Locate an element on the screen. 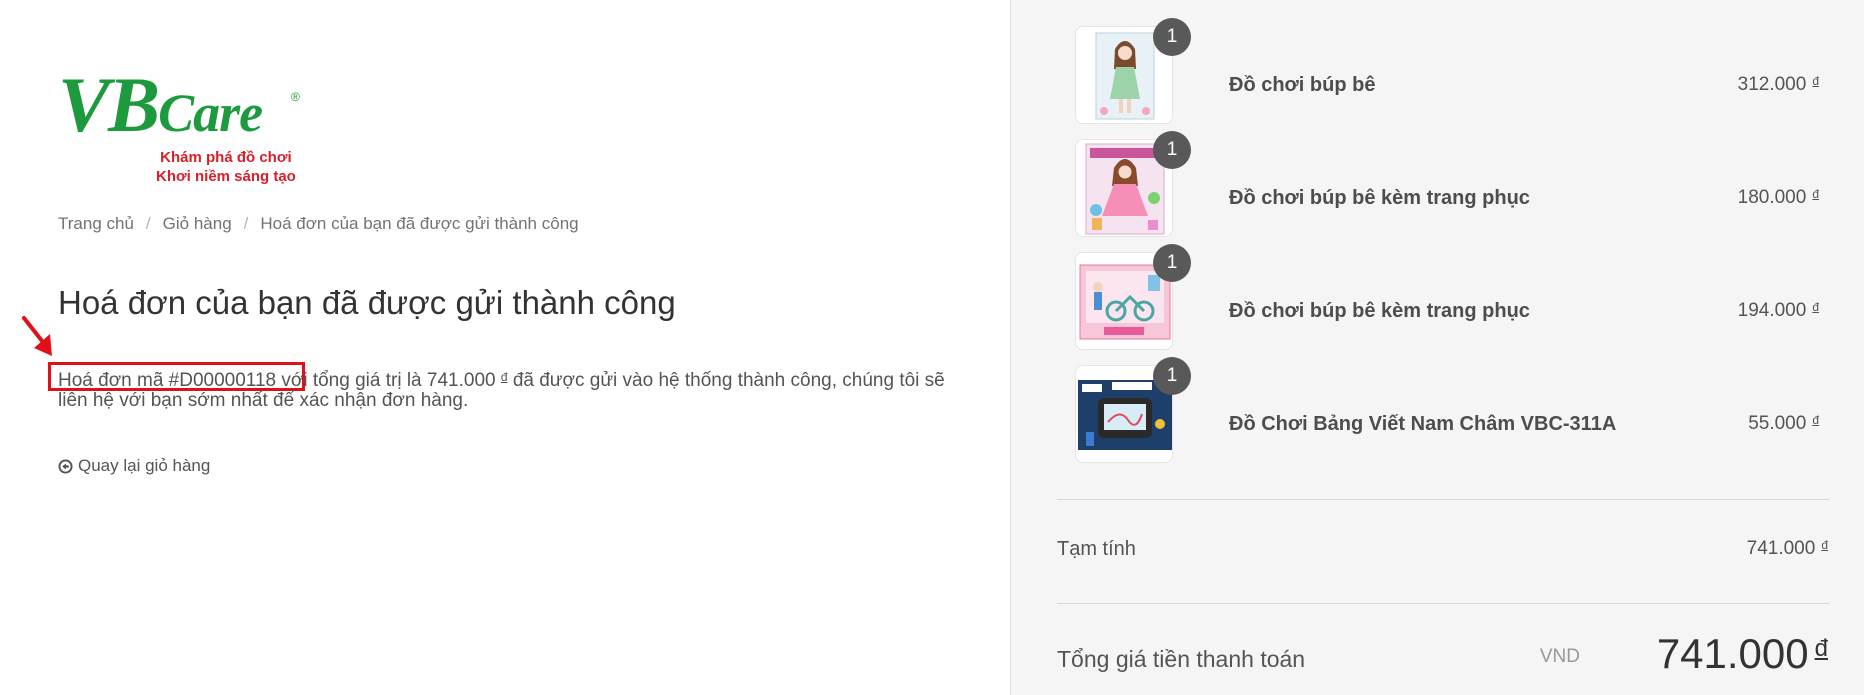 The image size is (1864, 695). message-currency: đ is located at coordinates (504, 377).